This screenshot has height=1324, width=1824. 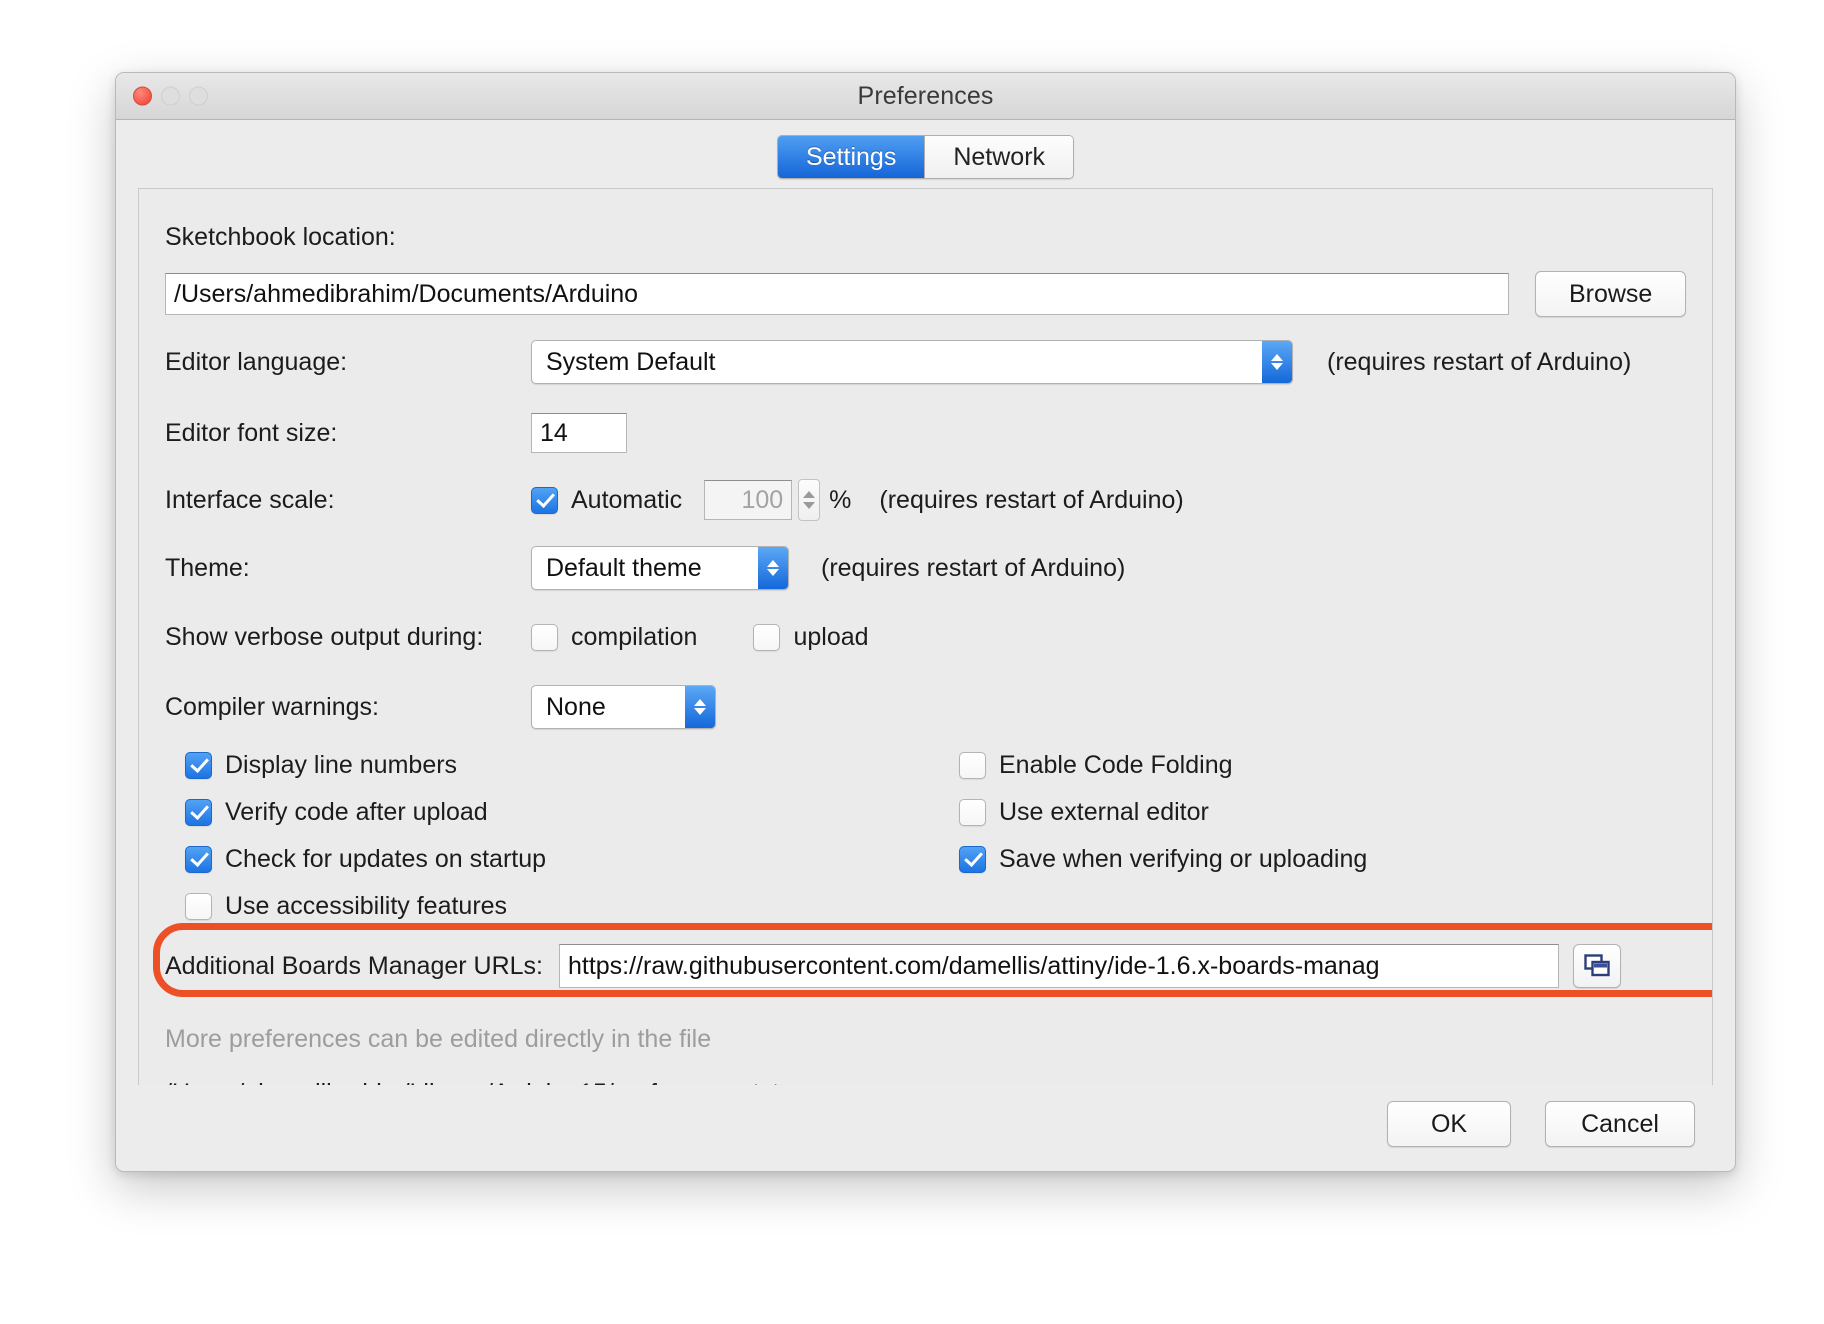 I want to click on checkbox-use-accessibility-features-label: Use accessibility features, so click(x=366, y=906).